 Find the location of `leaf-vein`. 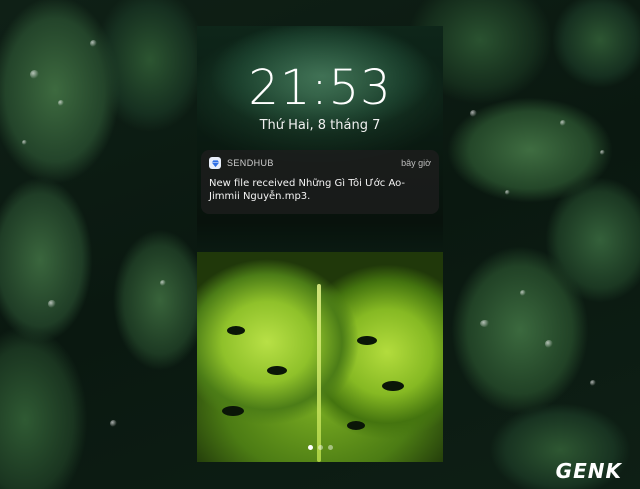

leaf-vein is located at coordinates (319, 373).